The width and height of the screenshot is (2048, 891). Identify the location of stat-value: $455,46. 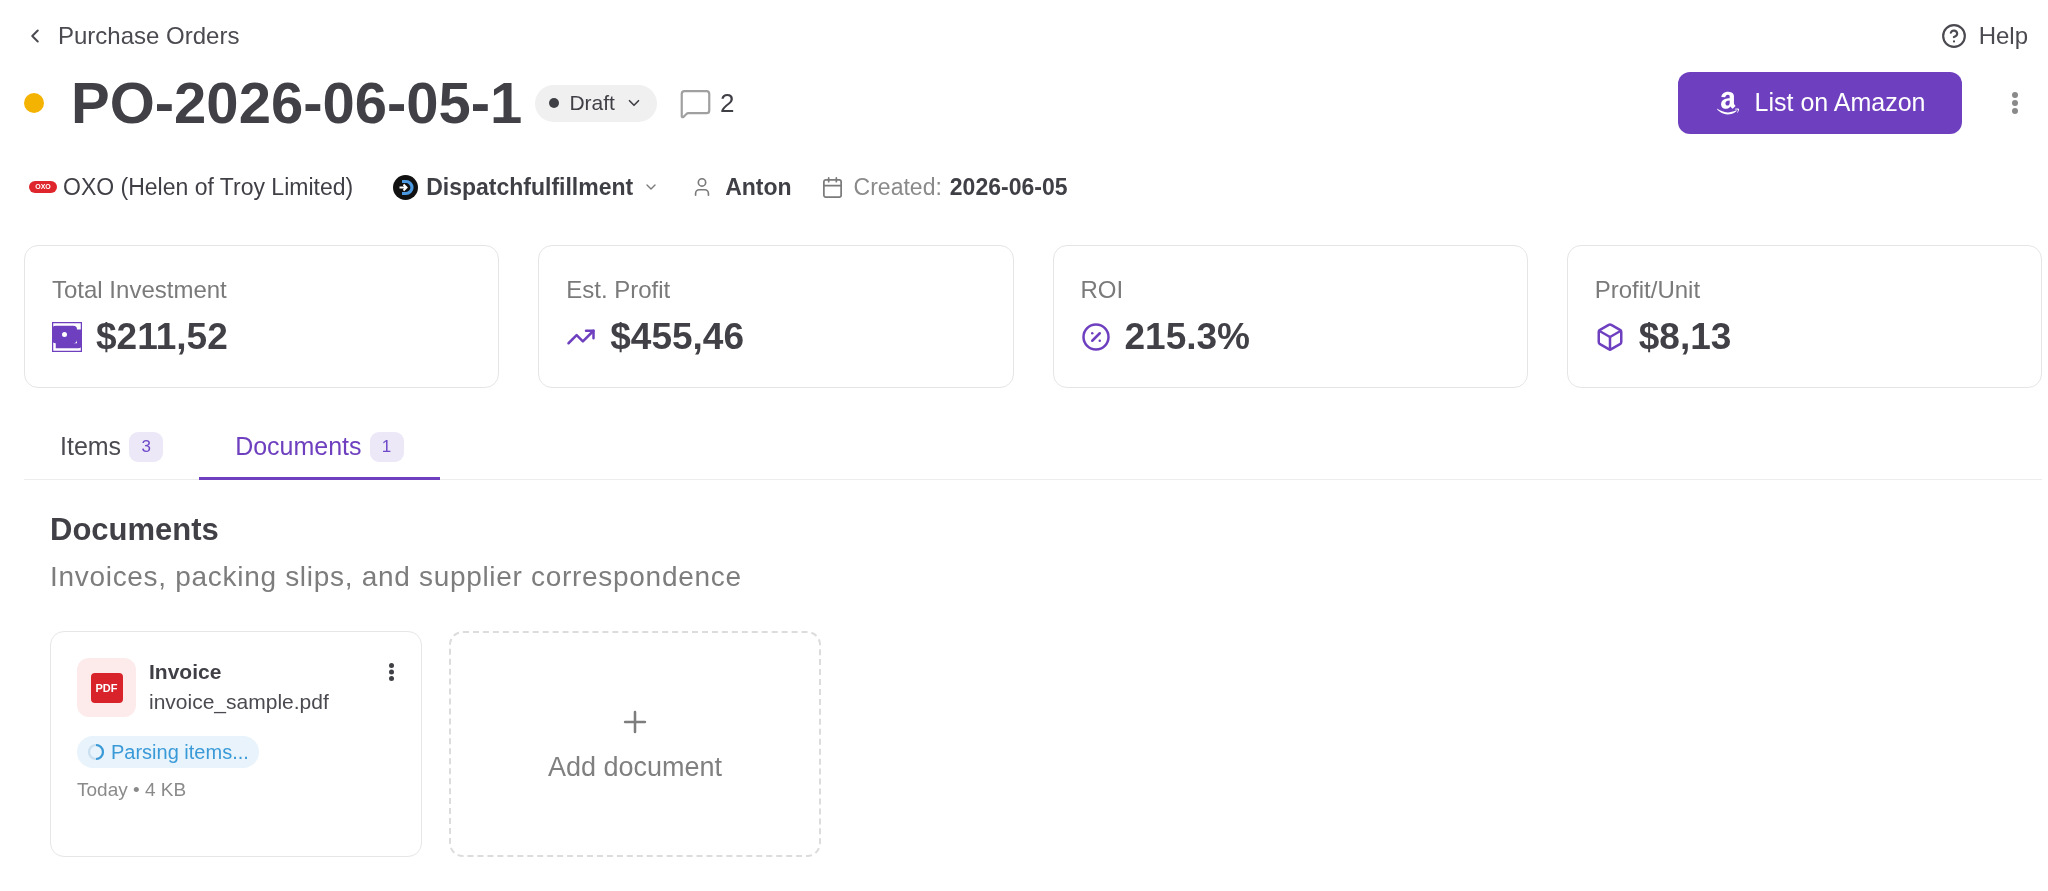
(677, 337).